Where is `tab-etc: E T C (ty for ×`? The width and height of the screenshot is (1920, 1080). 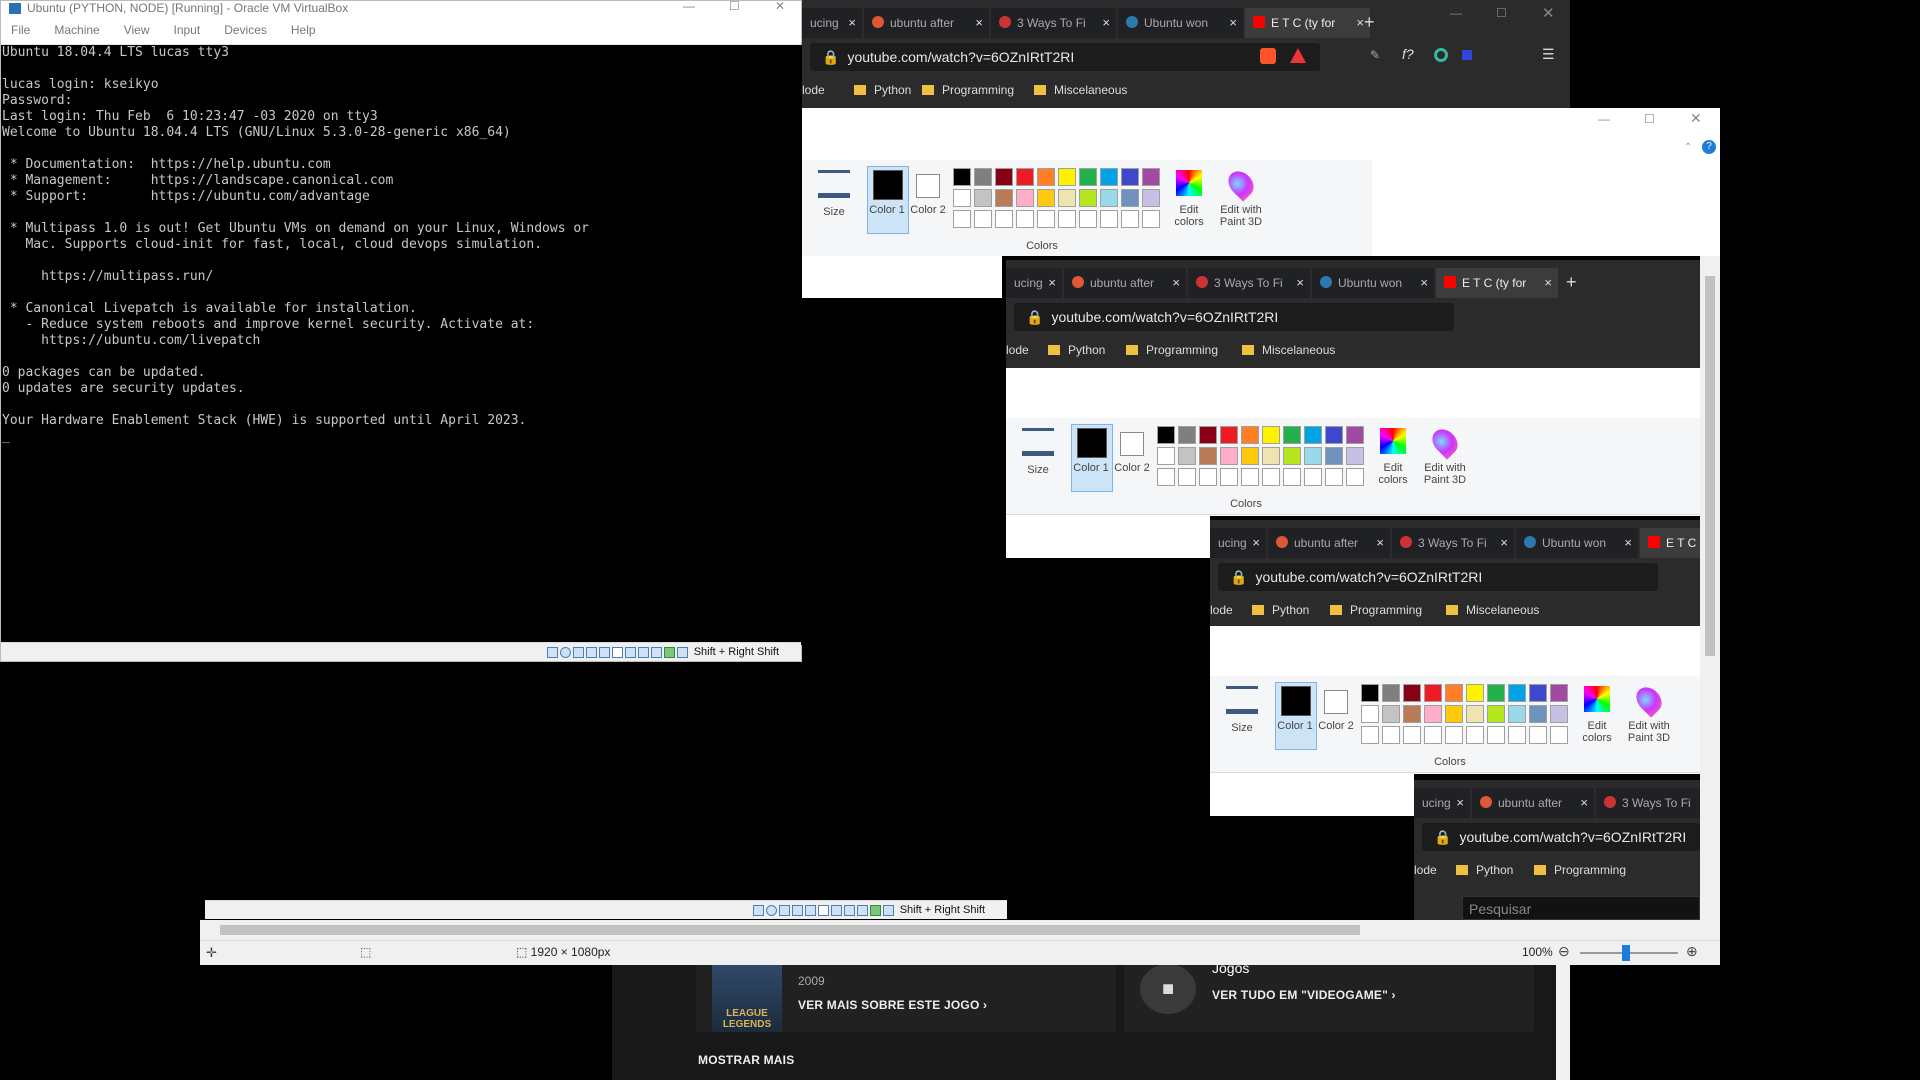
tab-etc: E T C (ty for × is located at coordinates (1307, 23).